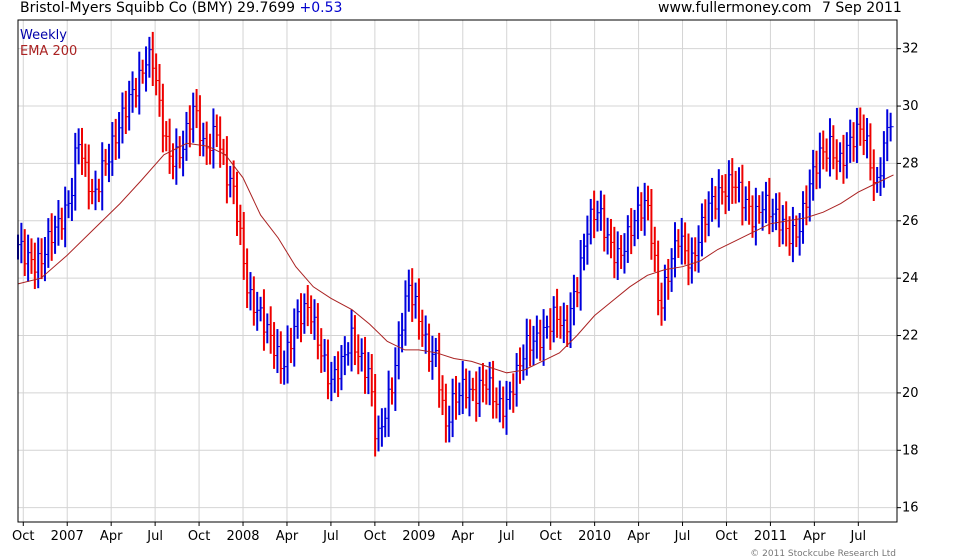 This screenshot has width=980, height=560. What do you see at coordinates (418, 536) in the screenshot?
I see `x-tick-label: 2009` at bounding box center [418, 536].